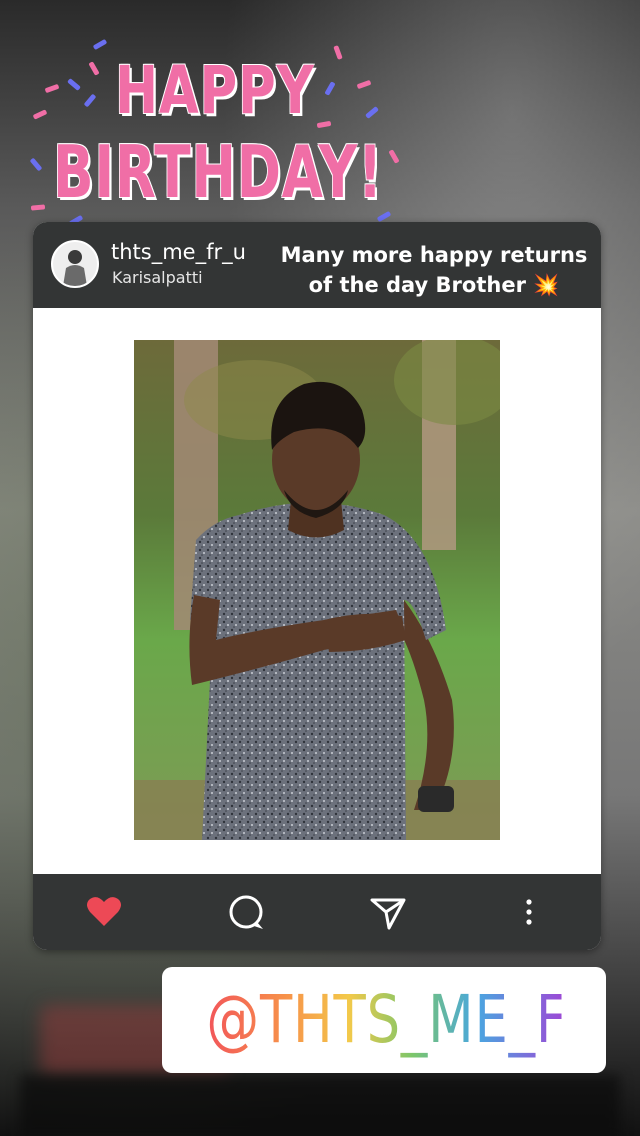 This screenshot has width=640, height=1136. What do you see at coordinates (388, 912) in the screenshot?
I see `send-icon` at bounding box center [388, 912].